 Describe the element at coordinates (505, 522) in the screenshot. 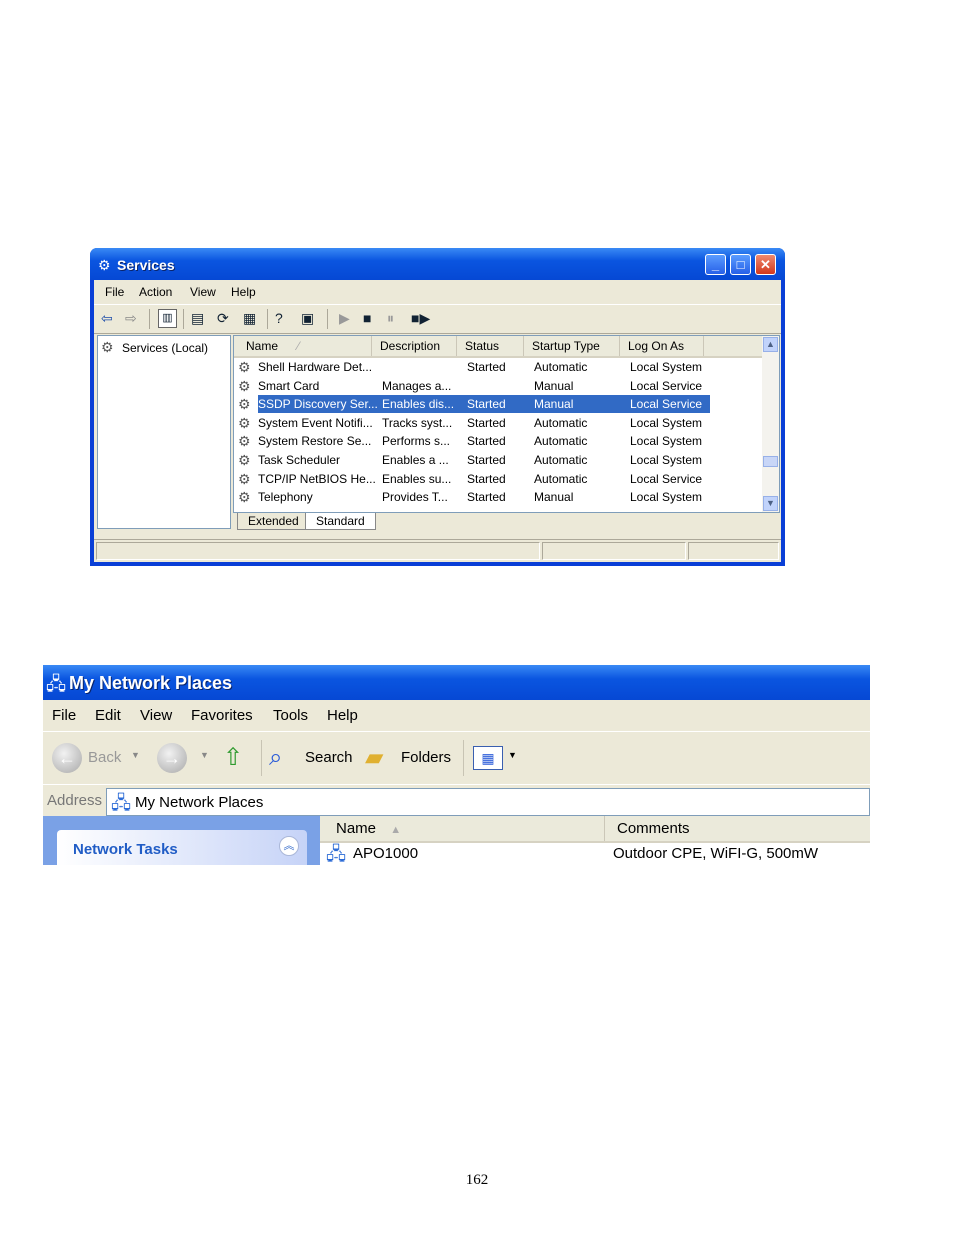

I see `view-tabs: Extended Standard` at that location.